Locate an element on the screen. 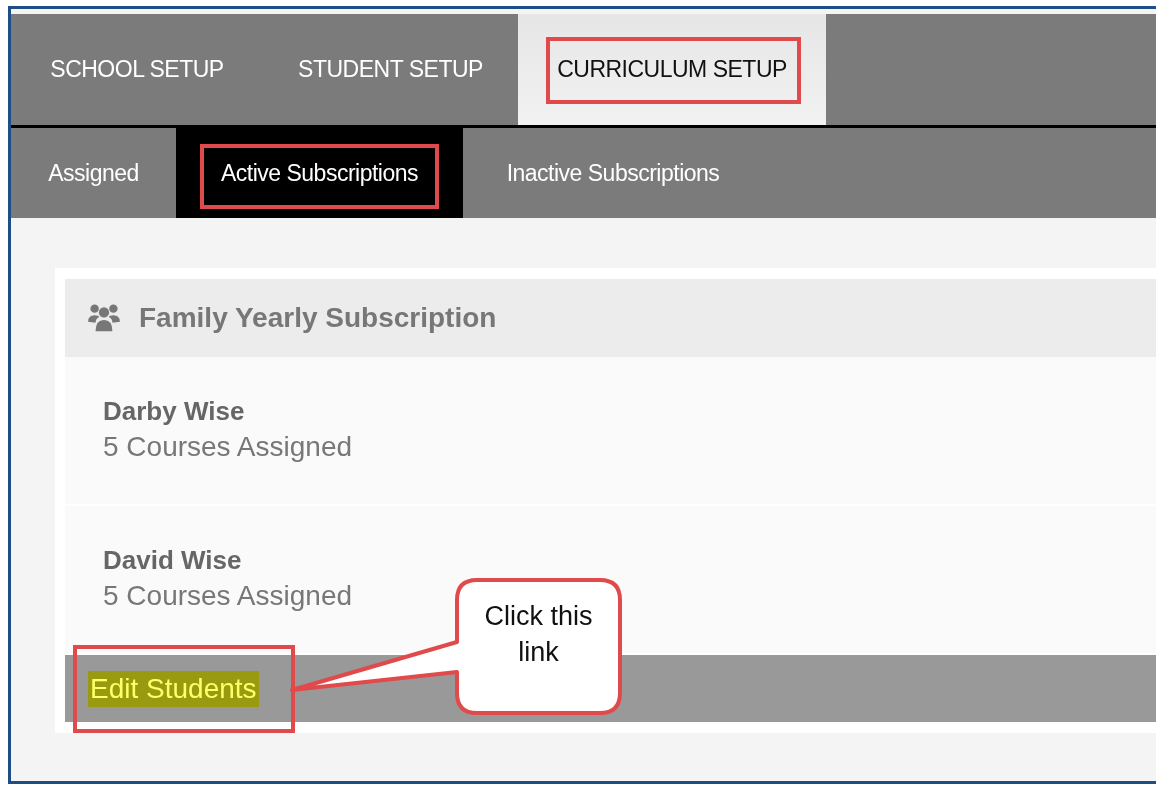 This screenshot has width=1156, height=787. nav-tab: CURRICULUM SETUP is located at coordinates (672, 69).